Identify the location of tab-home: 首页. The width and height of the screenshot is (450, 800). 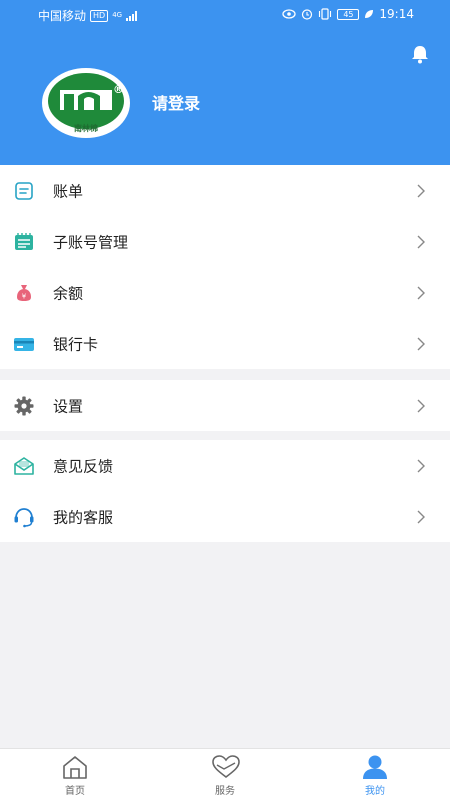
(75, 774).